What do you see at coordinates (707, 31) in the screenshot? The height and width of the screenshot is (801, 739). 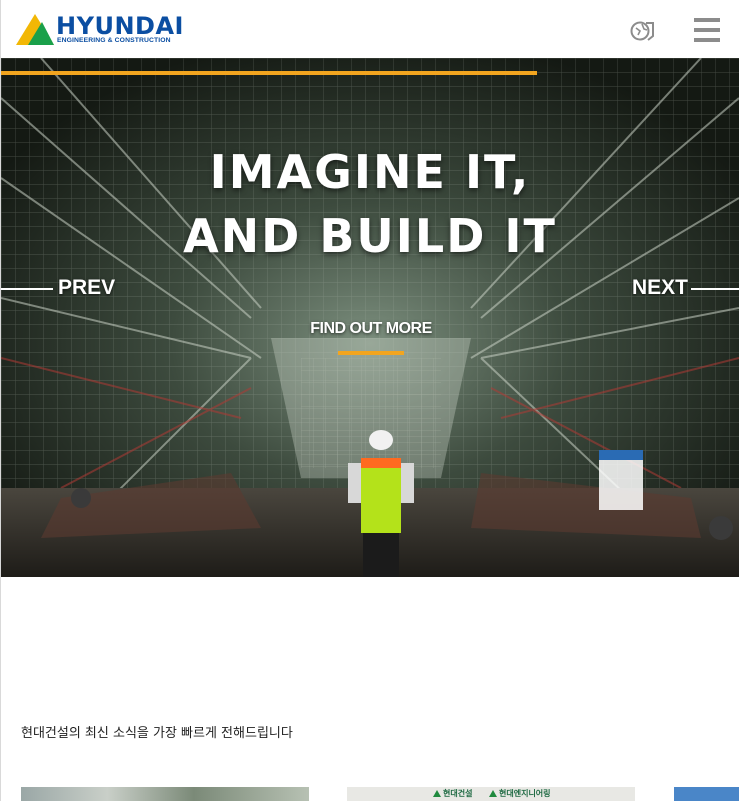 I see `hamburger-menu-icon` at bounding box center [707, 31].